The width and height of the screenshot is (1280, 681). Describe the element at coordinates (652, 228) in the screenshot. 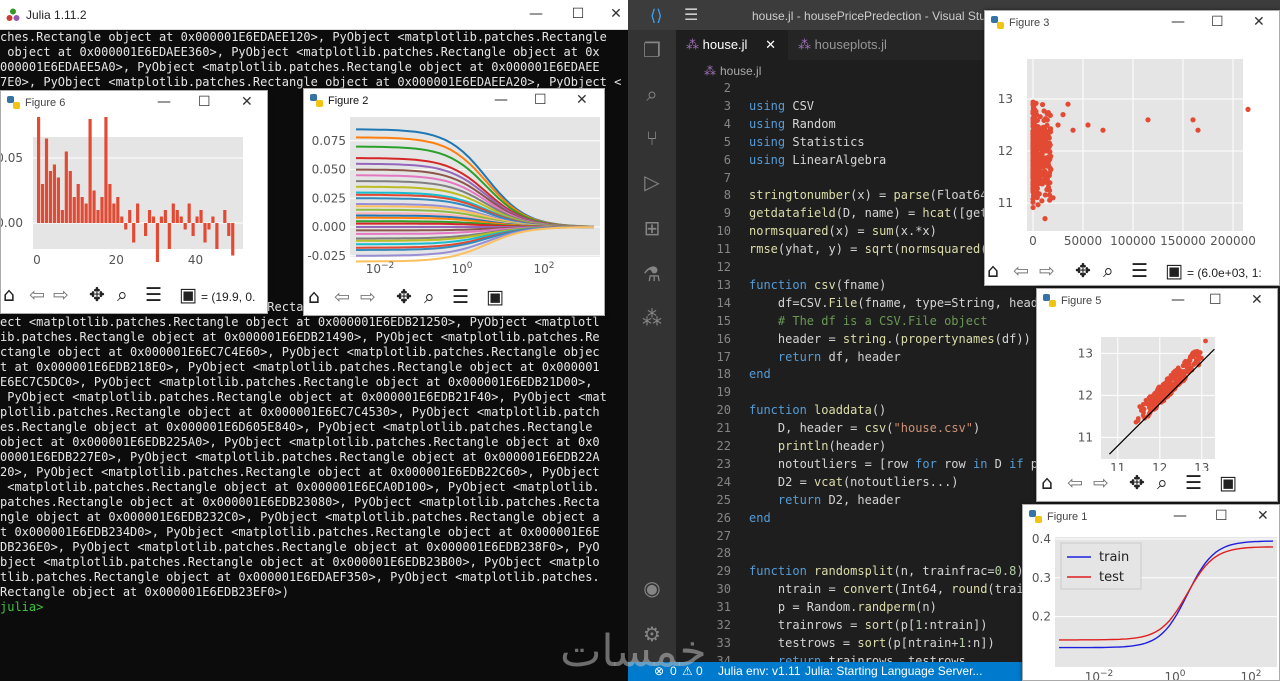

I see `extensions-icon: ⊞` at that location.